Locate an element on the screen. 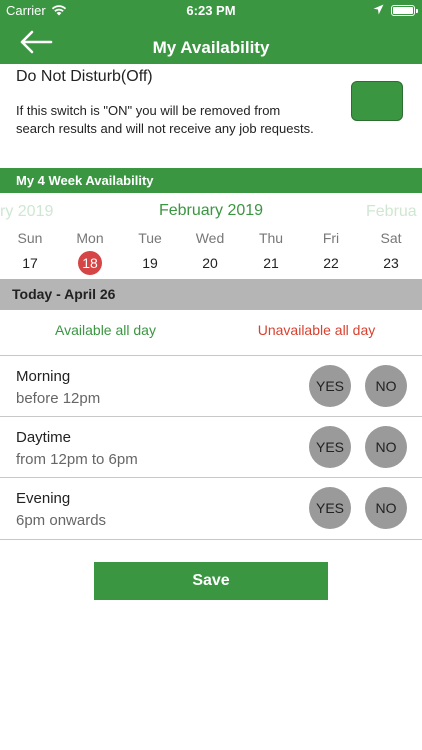 The image size is (422, 750). day-number: 17 is located at coordinates (30, 263).